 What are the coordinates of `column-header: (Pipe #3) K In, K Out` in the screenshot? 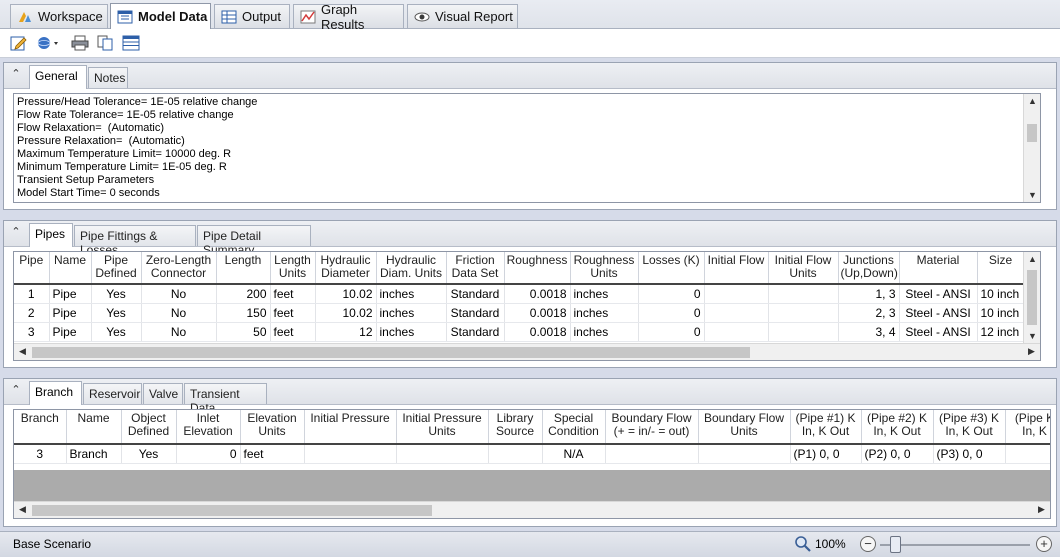 It's located at (969, 427).